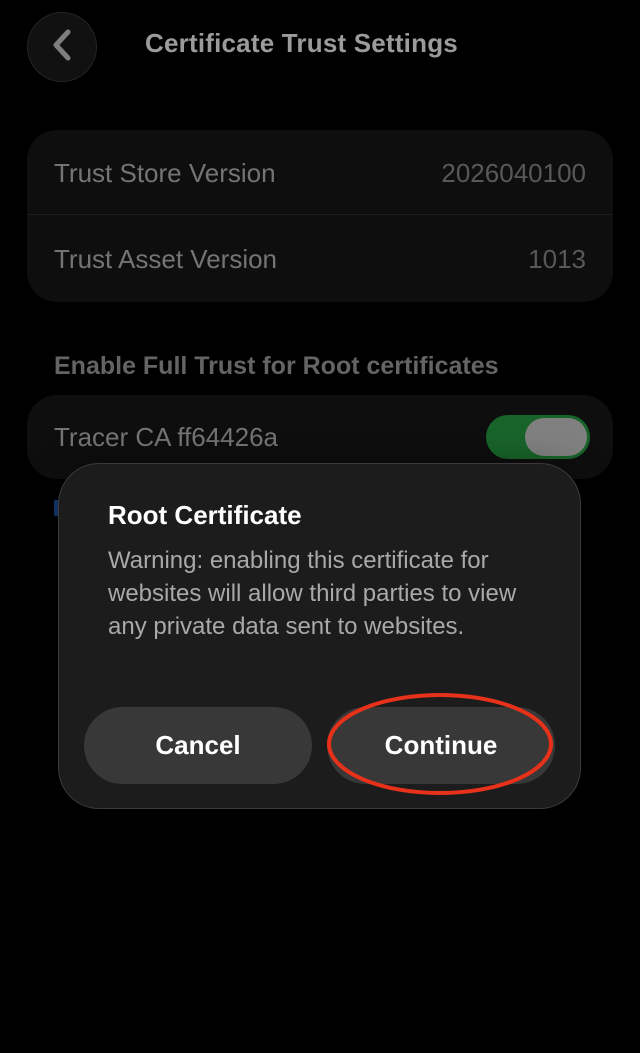  Describe the element at coordinates (198, 745) in the screenshot. I see `cancel-button: Cancel` at that location.